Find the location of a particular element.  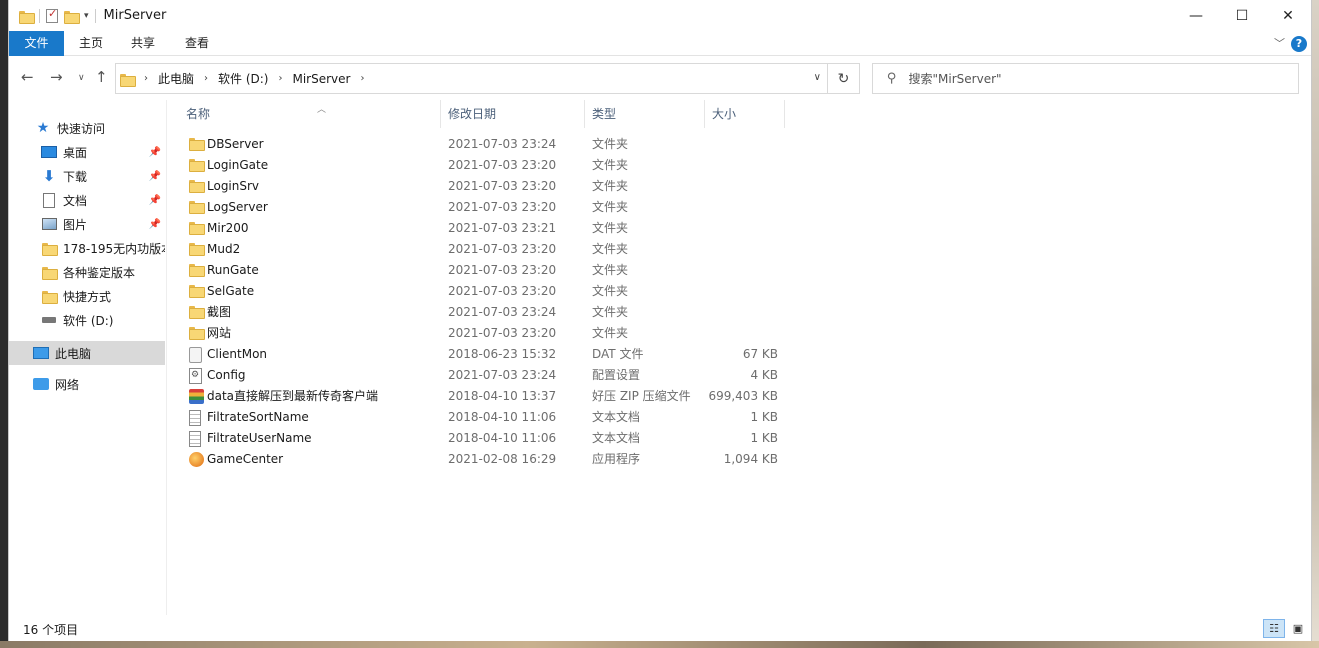

column-header-size: 大小 is located at coordinates (745, 114).